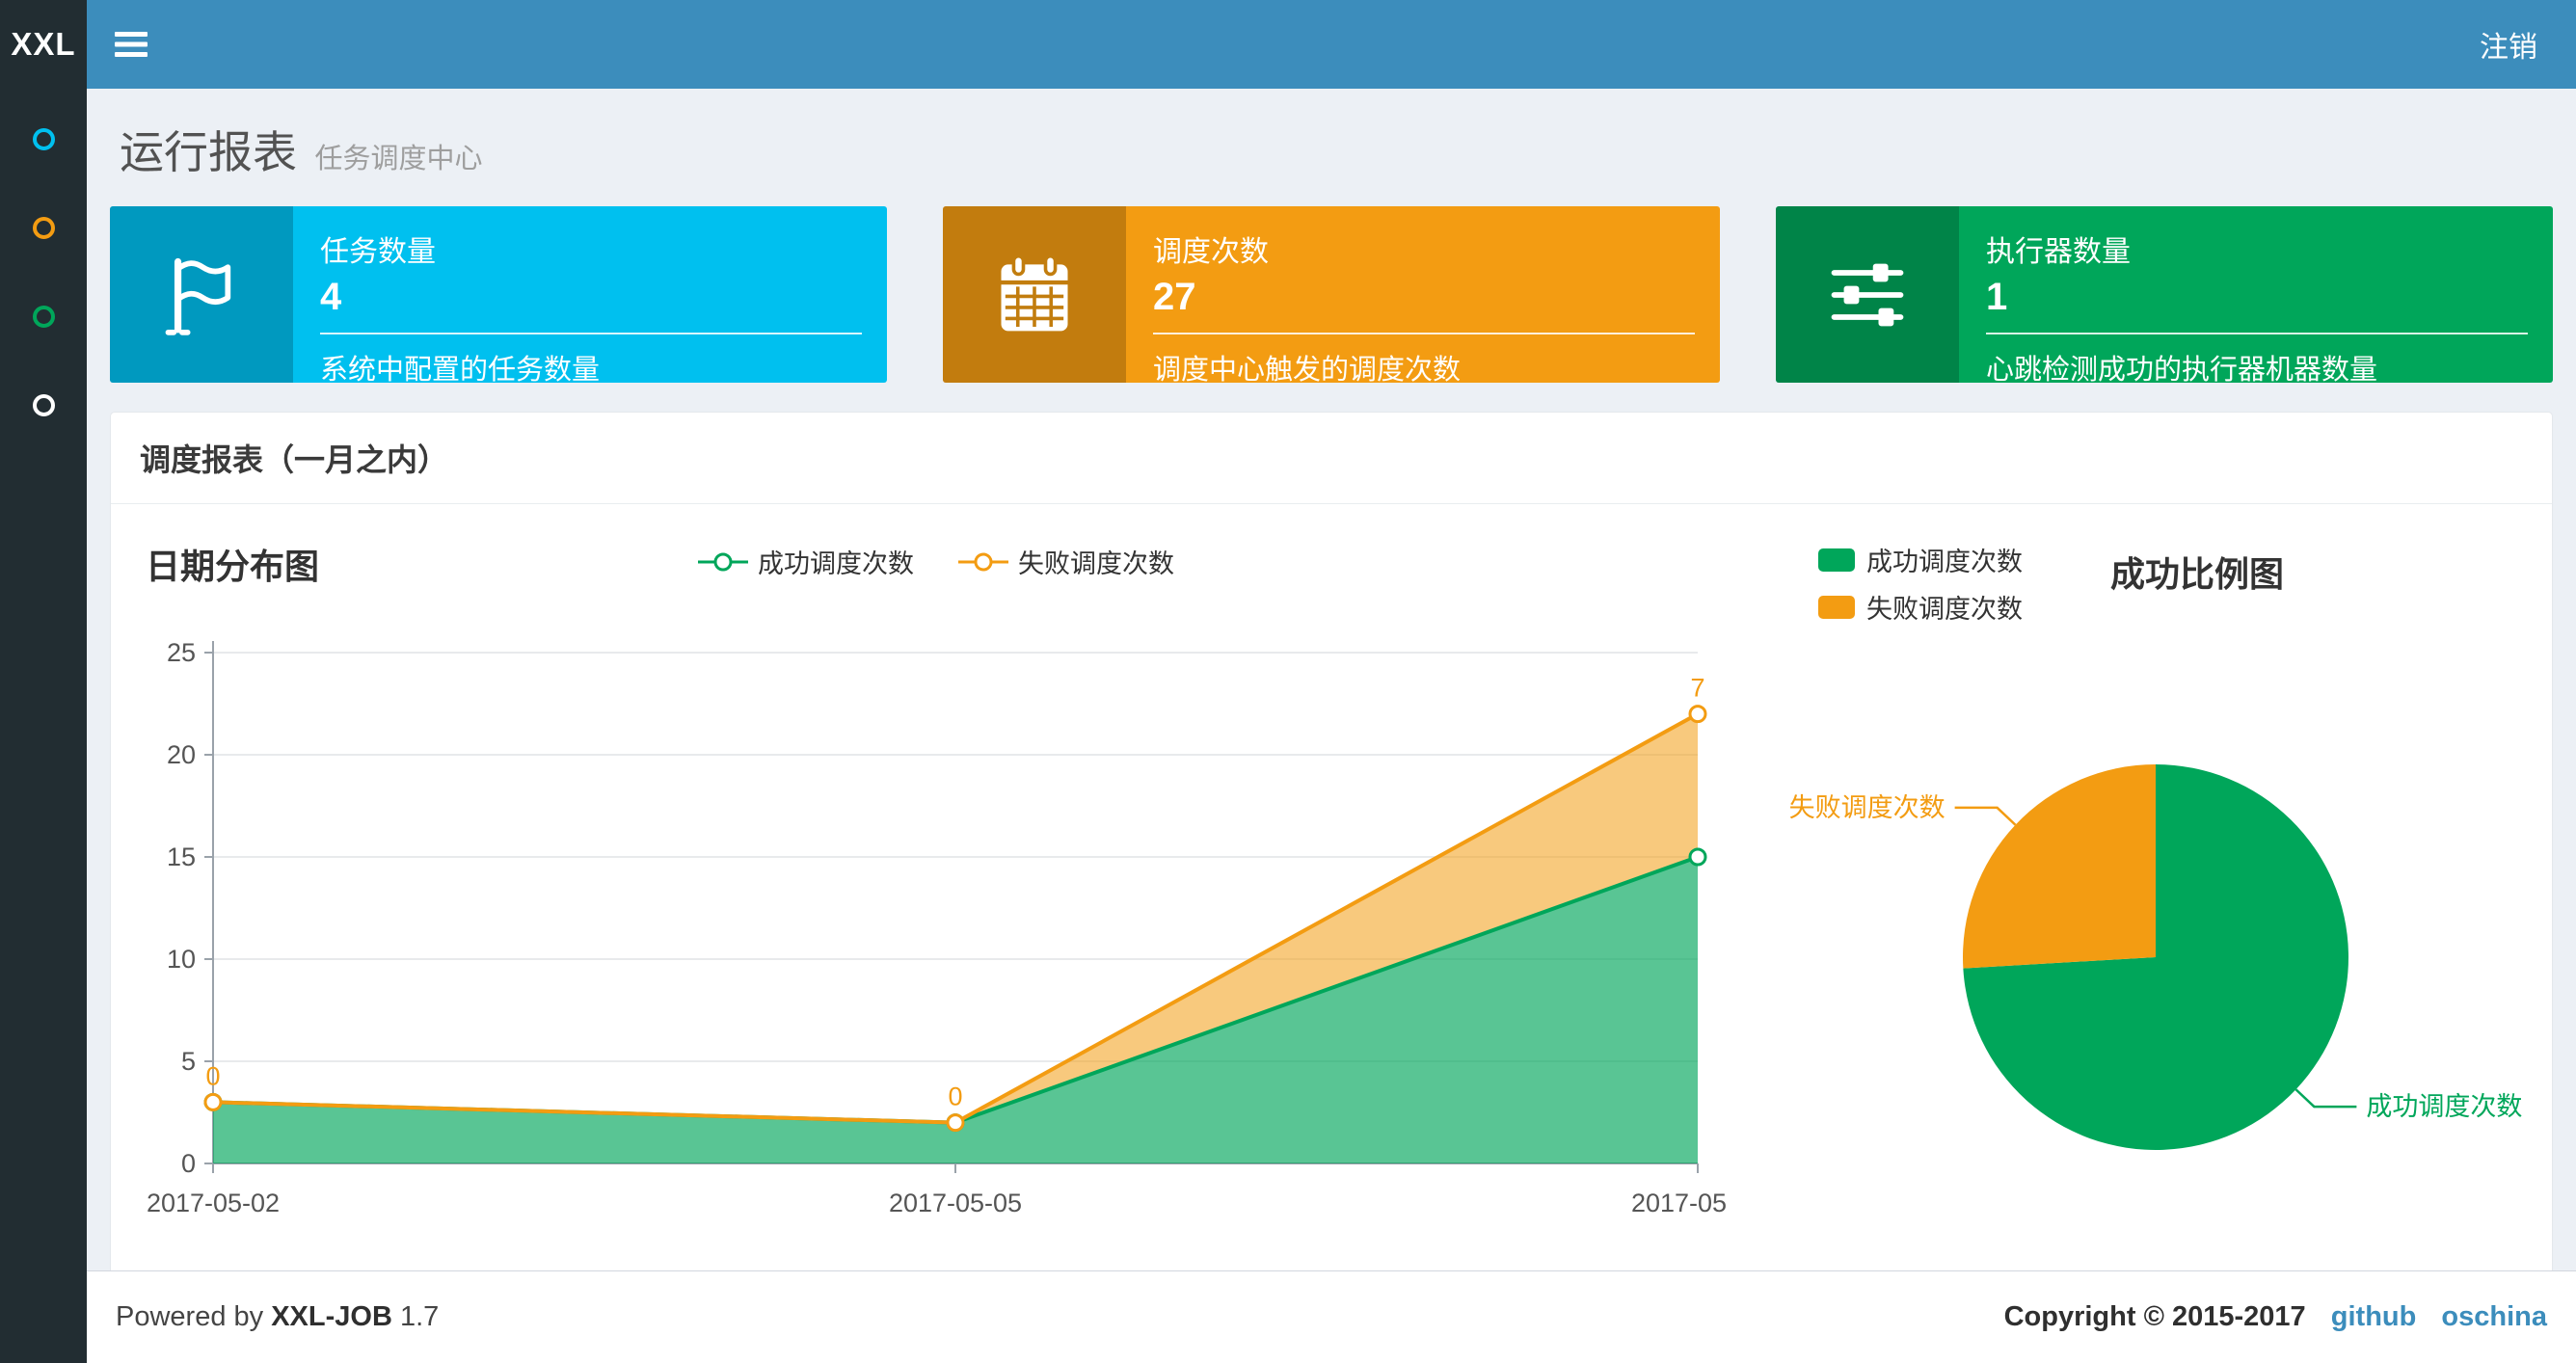 Image resolution: width=2576 pixels, height=1363 pixels. Describe the element at coordinates (2374, 1316) in the screenshot. I see `github-link: github` at that location.